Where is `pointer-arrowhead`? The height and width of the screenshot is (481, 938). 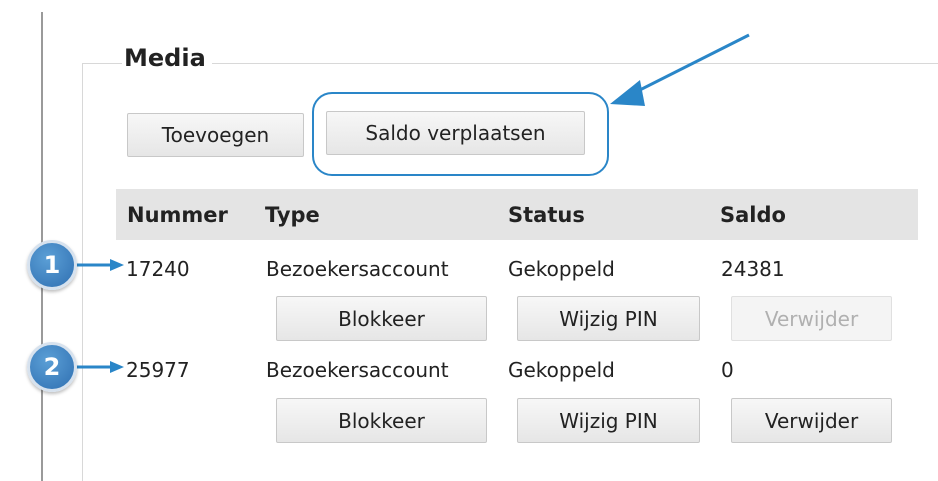
pointer-arrowhead is located at coordinates (627, 93).